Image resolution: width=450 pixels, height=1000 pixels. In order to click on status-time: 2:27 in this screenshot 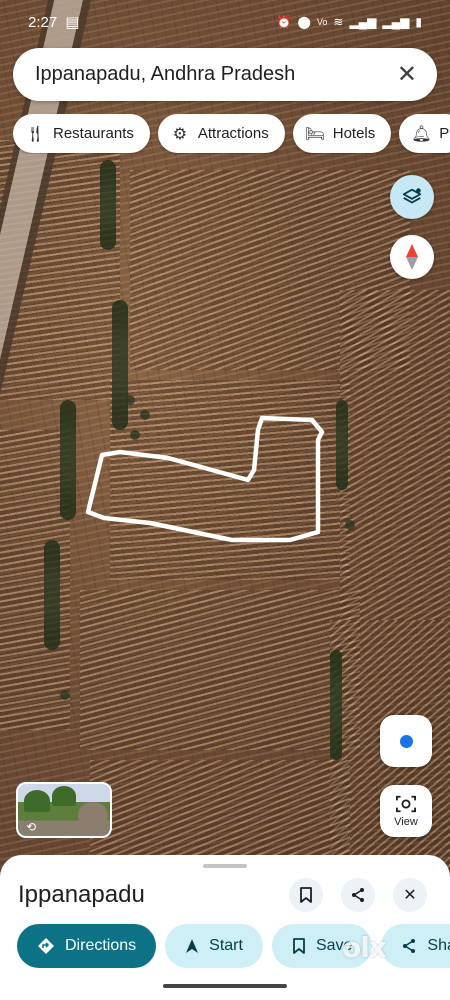, I will do `click(43, 22)`.